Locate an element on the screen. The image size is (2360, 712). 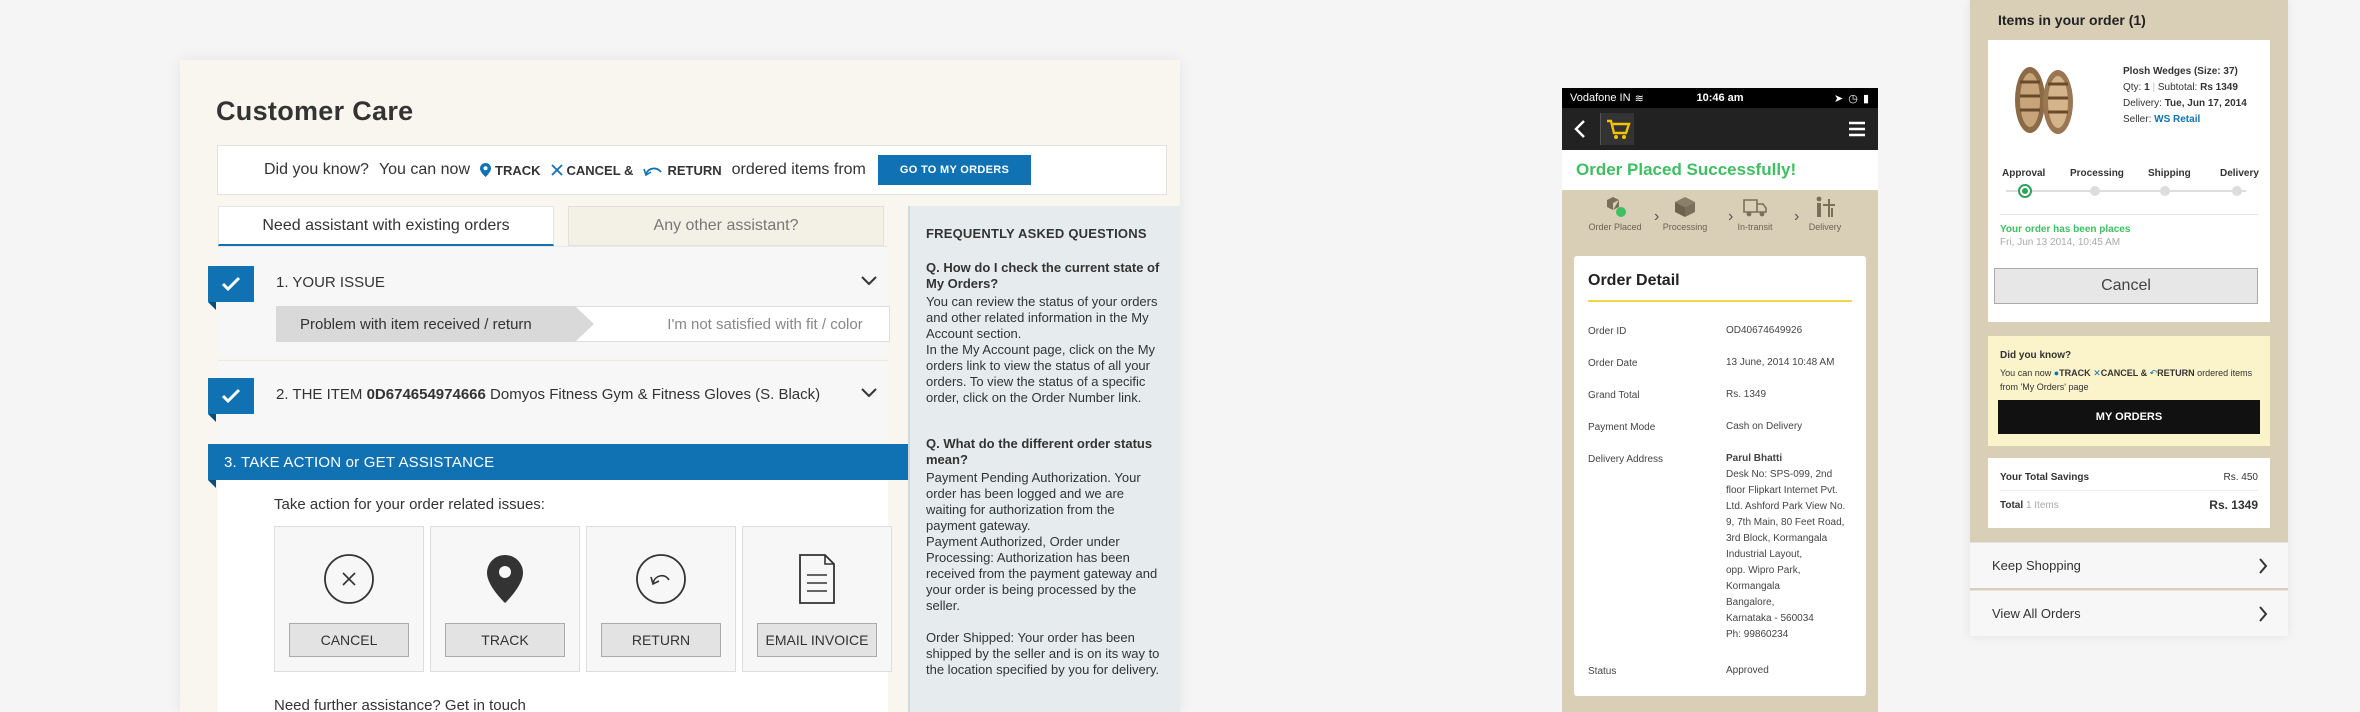
grand-total-label: Grand Total is located at coordinates (1614, 395).